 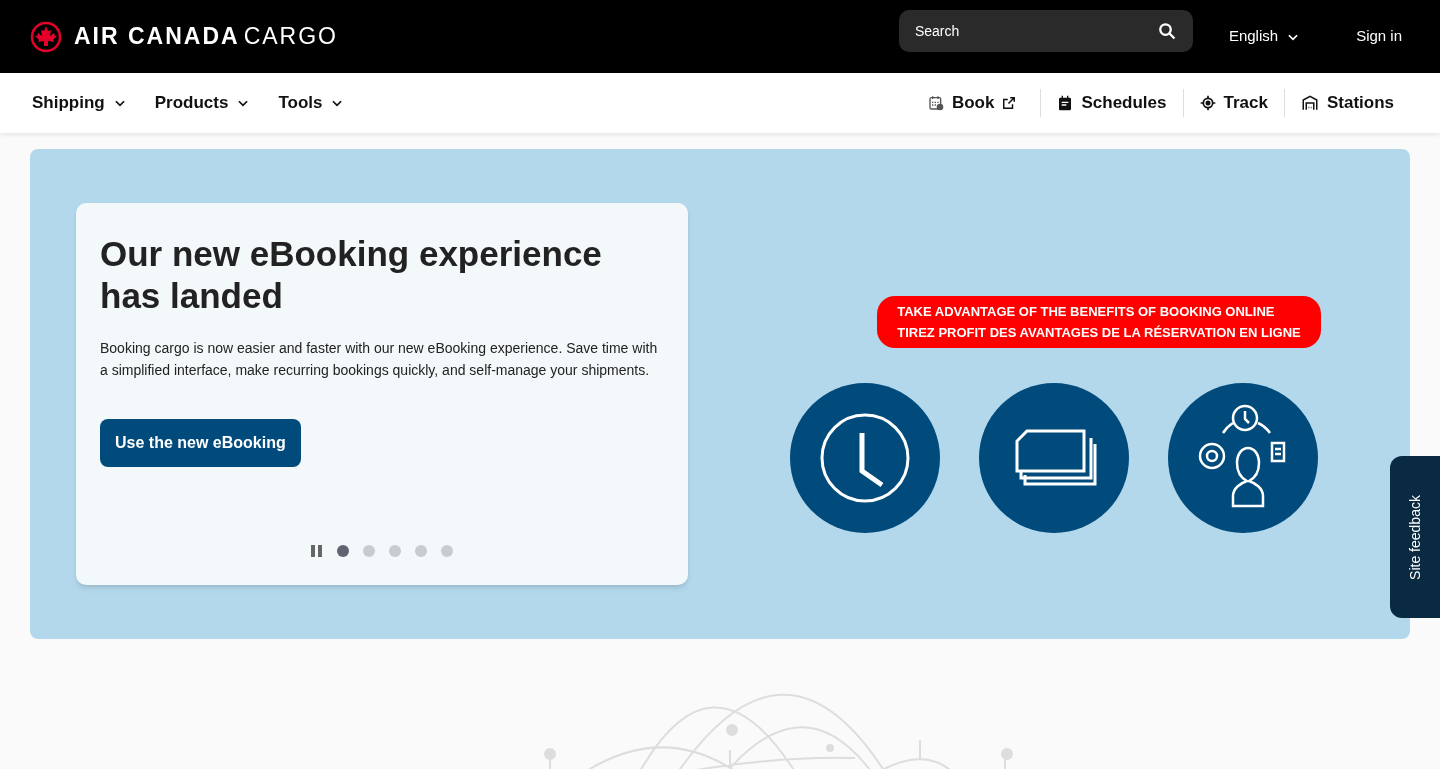 I want to click on external-link-icon, so click(x=1009, y=103).